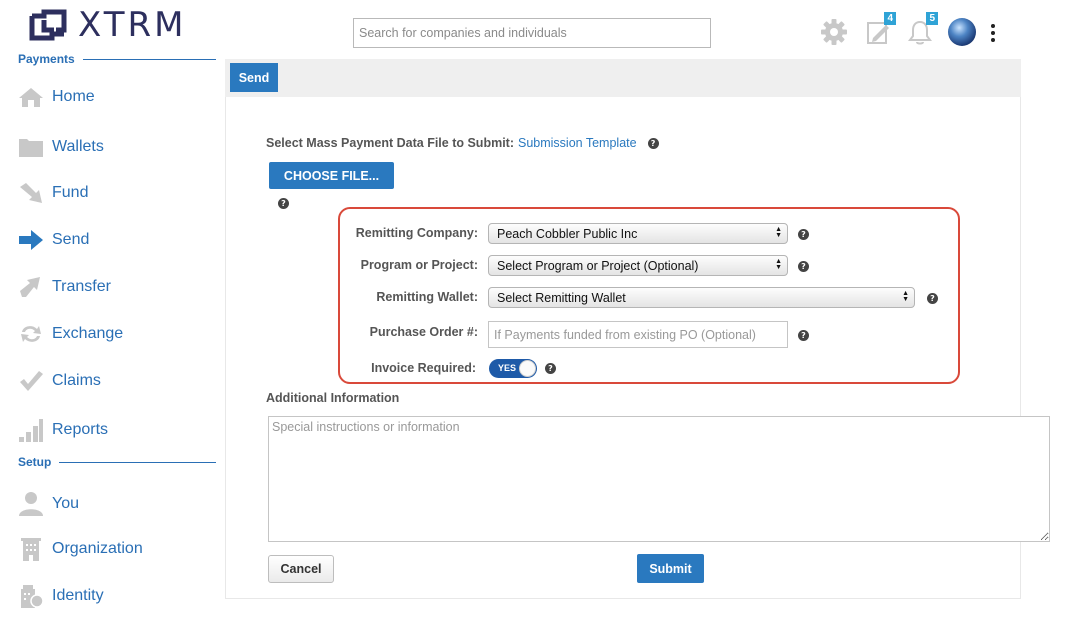 The image size is (1068, 623). What do you see at coordinates (513, 368) in the screenshot?
I see `invoice-required-toggle: YES` at bounding box center [513, 368].